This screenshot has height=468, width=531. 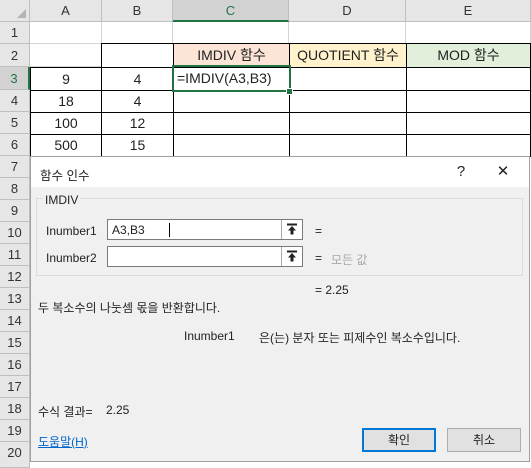 What do you see at coordinates (468, 79) in the screenshot?
I see `cell-e3` at bounding box center [468, 79].